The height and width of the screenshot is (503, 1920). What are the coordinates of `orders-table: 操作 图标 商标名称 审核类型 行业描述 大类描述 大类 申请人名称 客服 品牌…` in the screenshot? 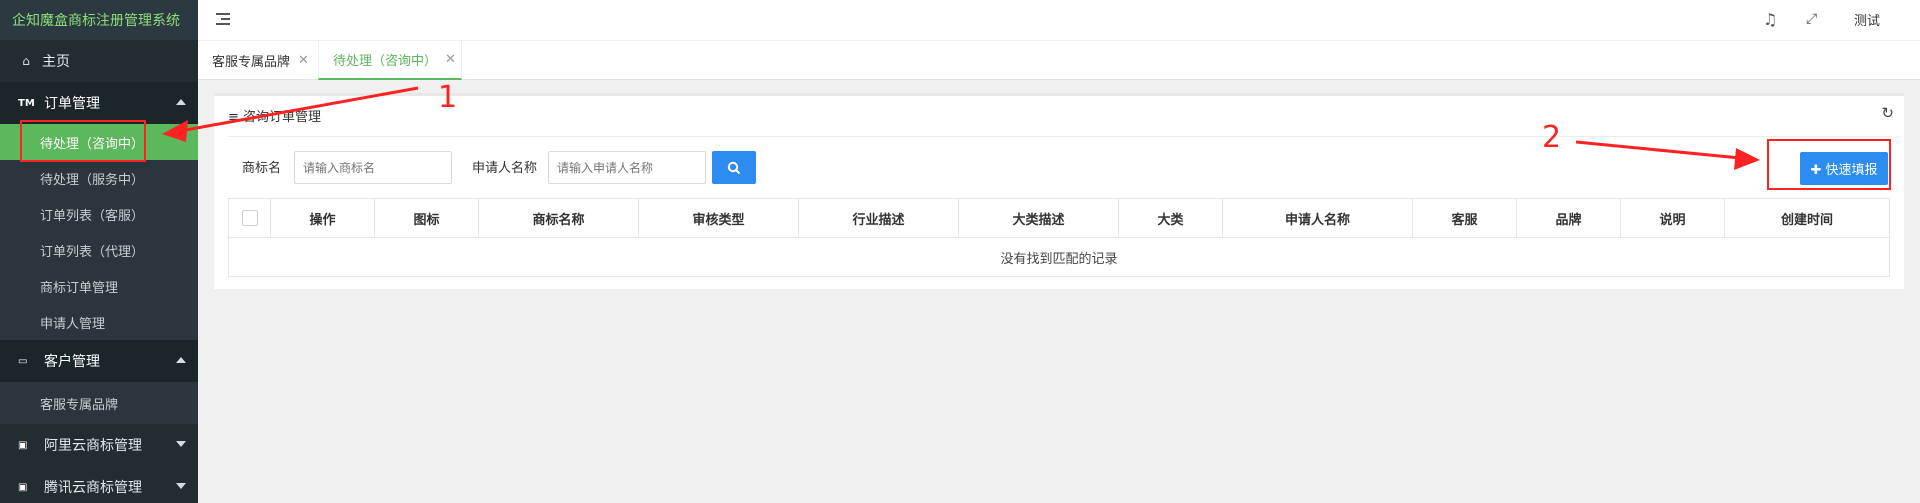 It's located at (1059, 237).